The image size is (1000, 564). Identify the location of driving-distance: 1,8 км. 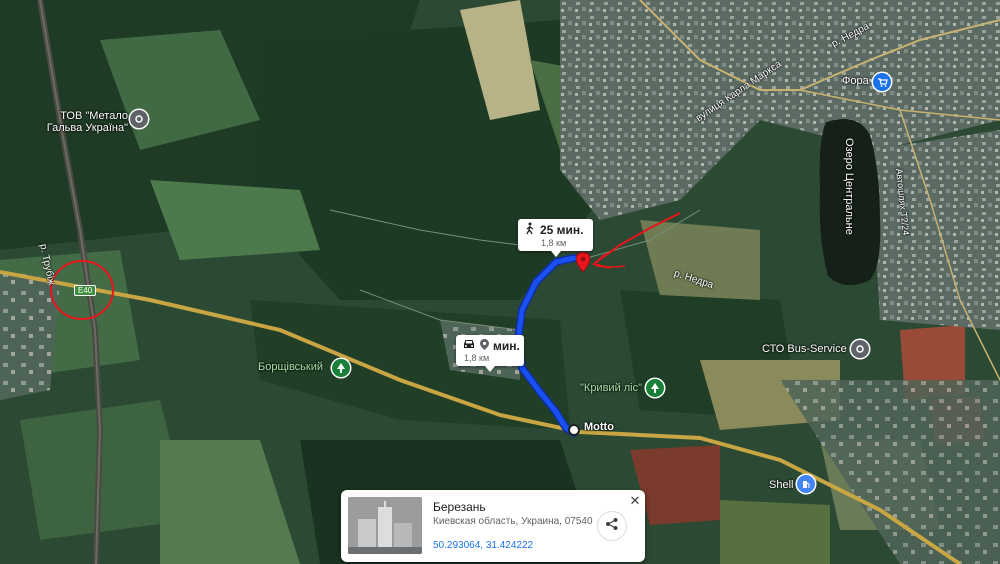
(477, 358).